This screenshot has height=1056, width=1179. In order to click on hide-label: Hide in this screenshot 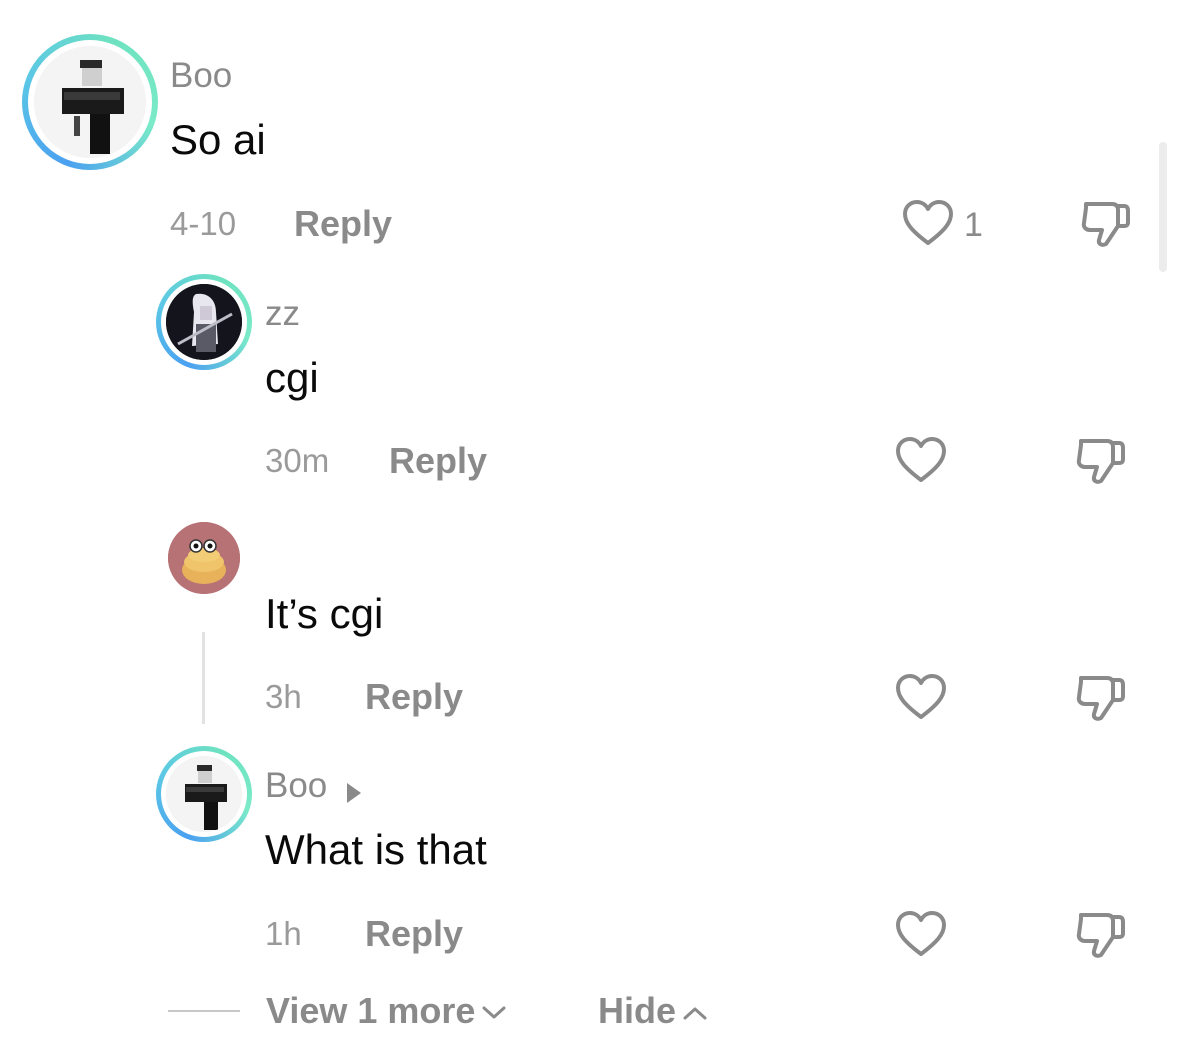, I will do `click(637, 1010)`.